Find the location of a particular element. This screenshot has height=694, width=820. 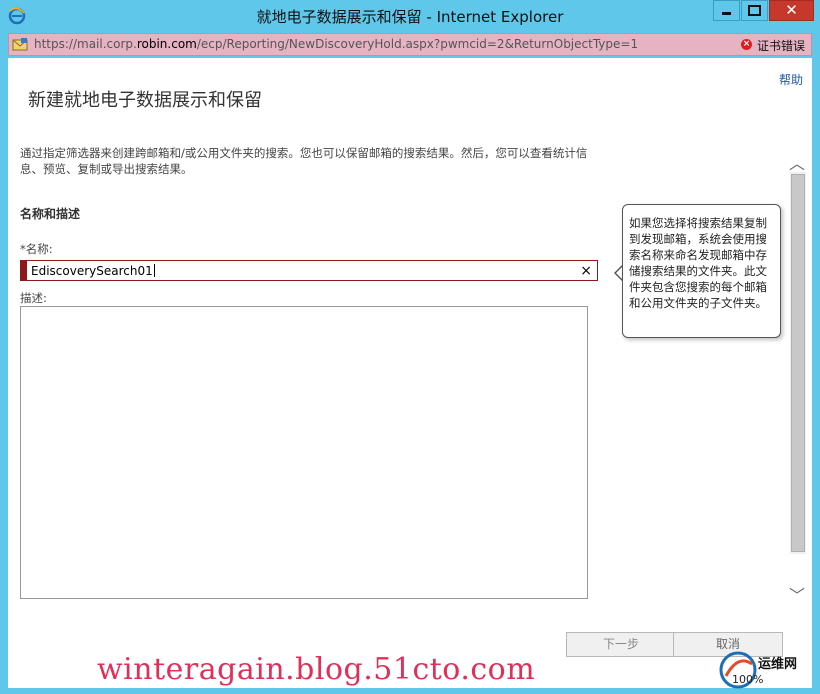

minimize-icon is located at coordinates (726, 13).